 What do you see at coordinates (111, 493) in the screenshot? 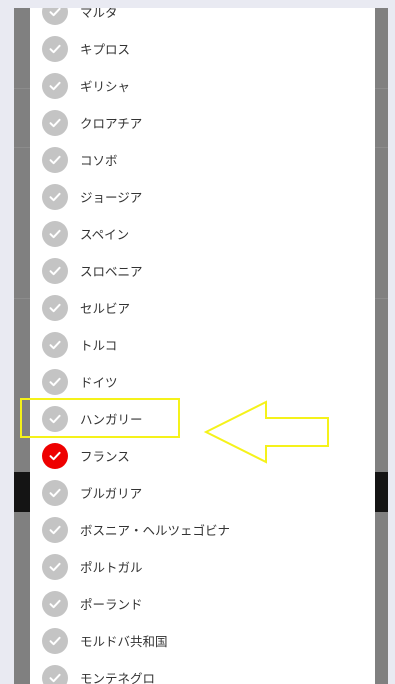
I see `country-option-label: ブルガリア` at bounding box center [111, 493].